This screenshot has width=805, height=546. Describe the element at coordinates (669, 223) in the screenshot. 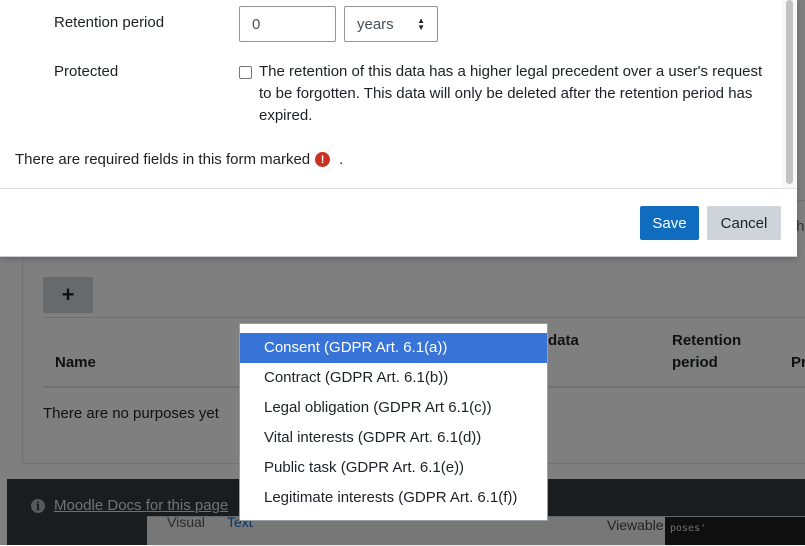

I see `save-button: Save` at that location.